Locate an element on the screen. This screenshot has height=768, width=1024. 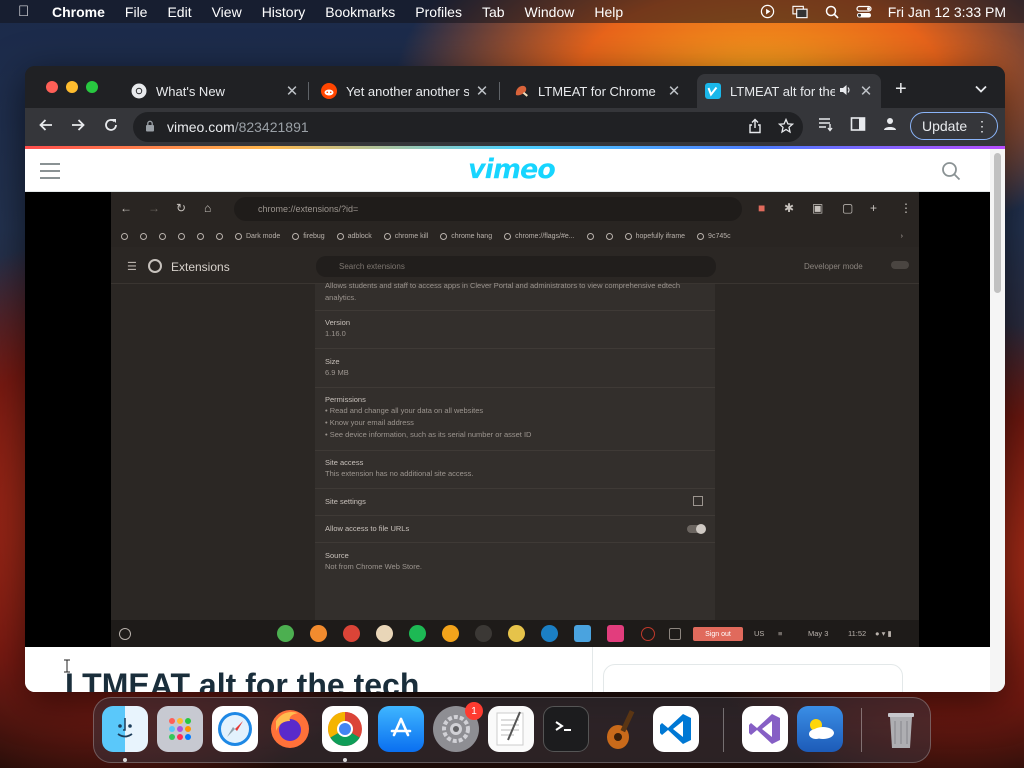
menu-profiles: Profiles is located at coordinates (438, 12).